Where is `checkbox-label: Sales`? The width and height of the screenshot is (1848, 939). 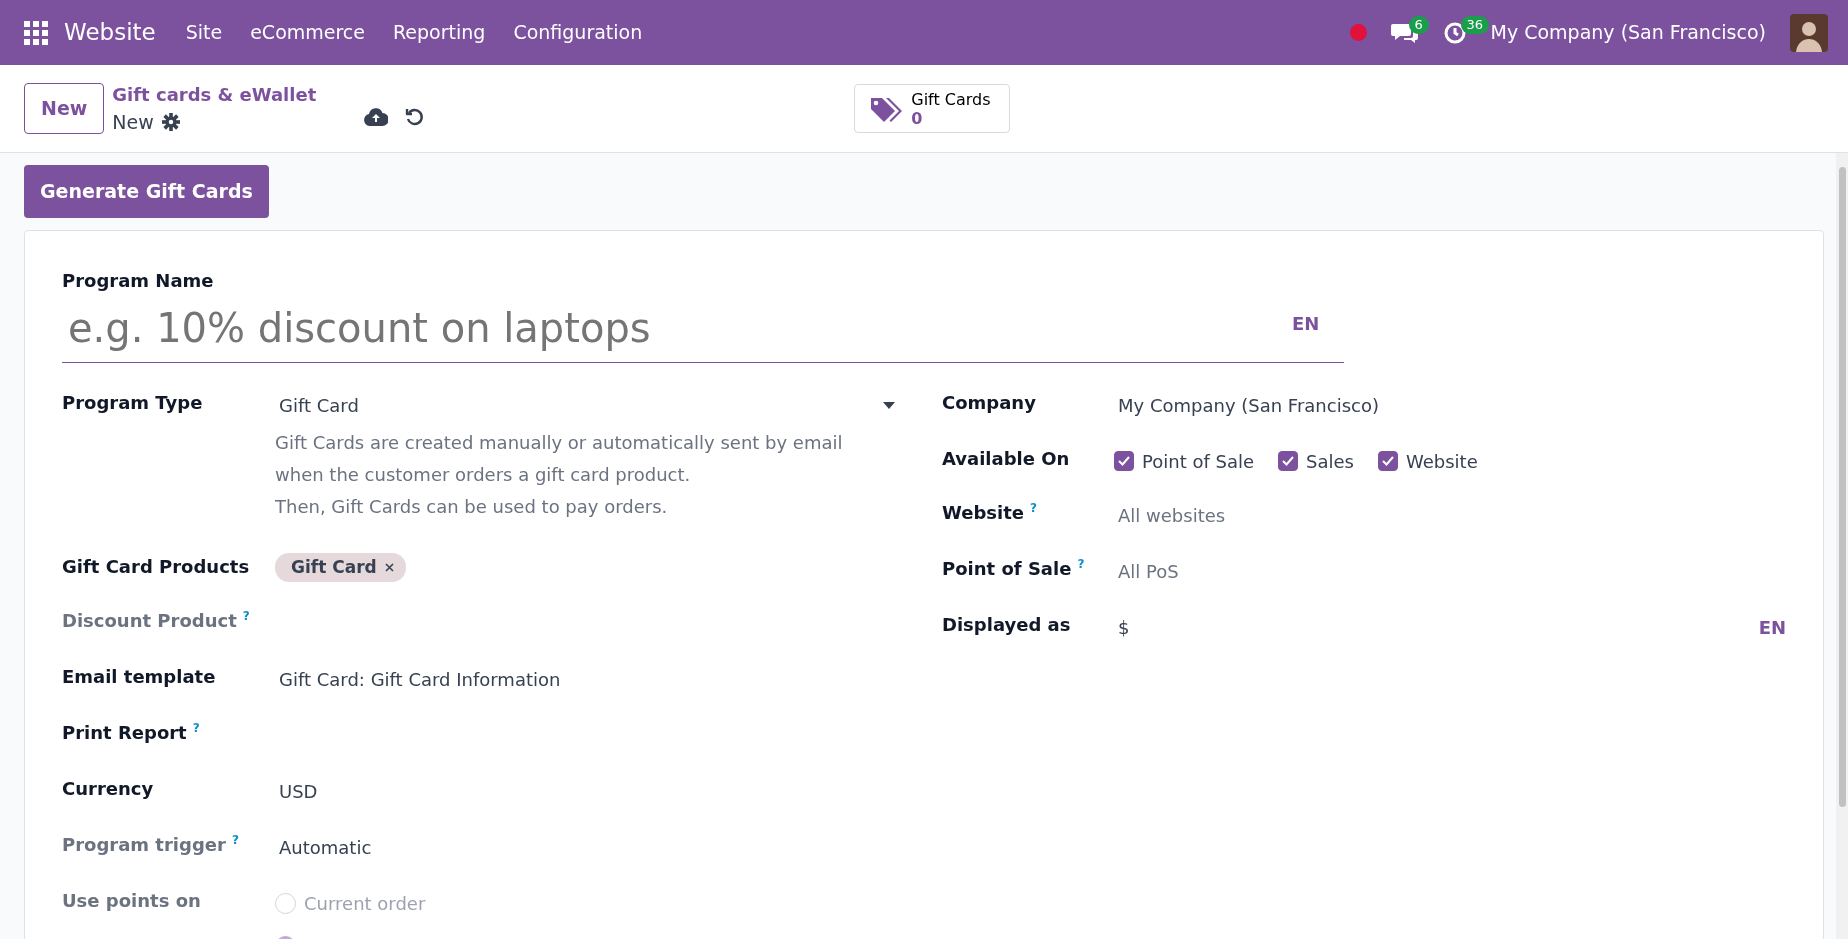
checkbox-label: Sales is located at coordinates (1330, 461).